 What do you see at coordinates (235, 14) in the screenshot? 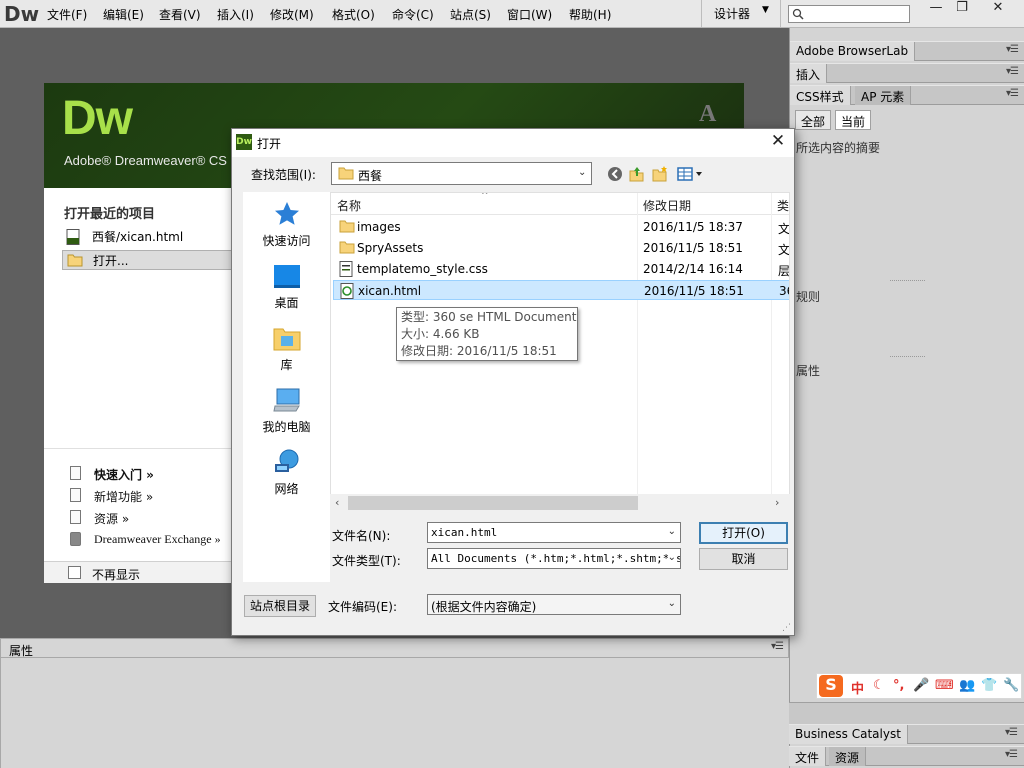
I see `menu-insert: 插入(I)` at bounding box center [235, 14].